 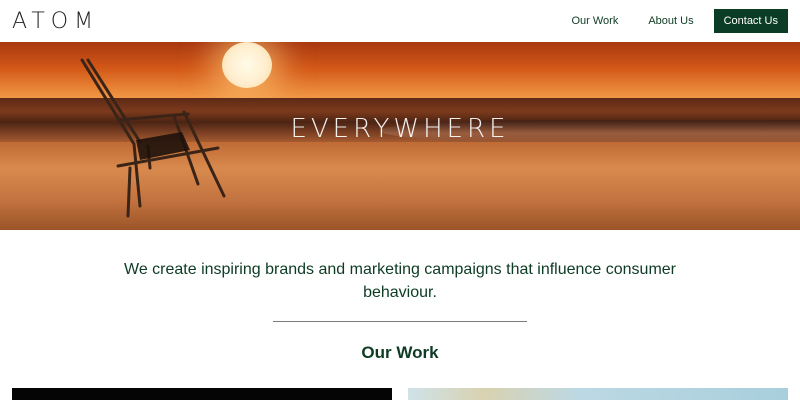 I want to click on nav-link-our-work: Our Work, so click(x=594, y=21).